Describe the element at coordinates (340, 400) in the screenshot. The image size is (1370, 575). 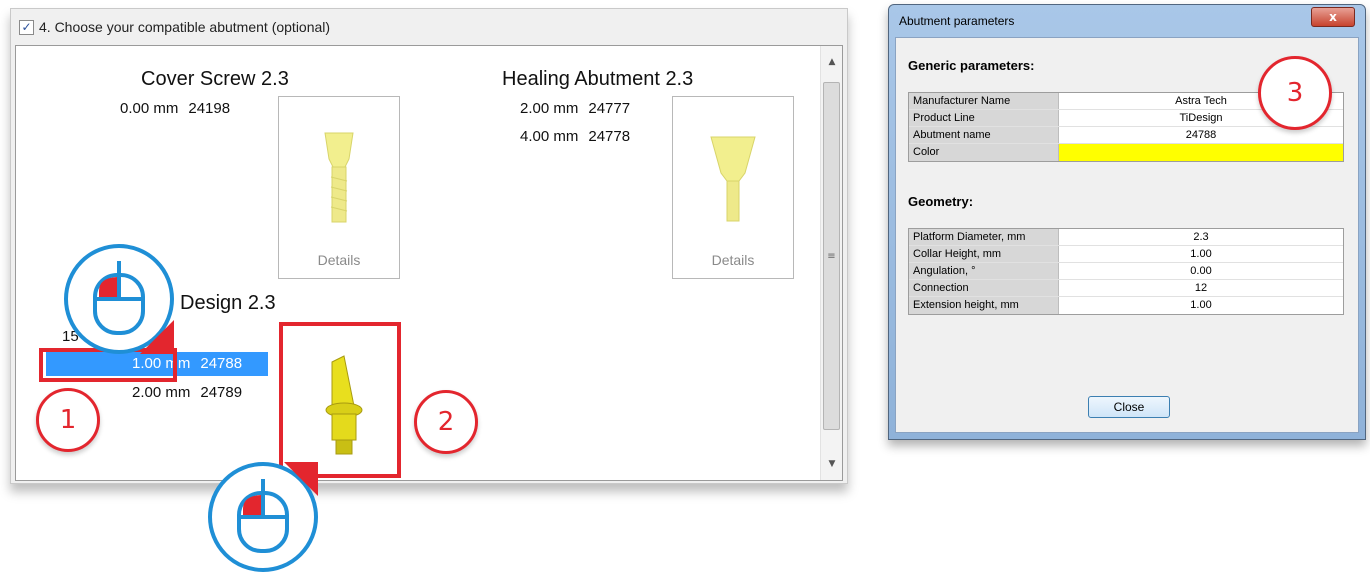
I see `highlight-preview` at that location.